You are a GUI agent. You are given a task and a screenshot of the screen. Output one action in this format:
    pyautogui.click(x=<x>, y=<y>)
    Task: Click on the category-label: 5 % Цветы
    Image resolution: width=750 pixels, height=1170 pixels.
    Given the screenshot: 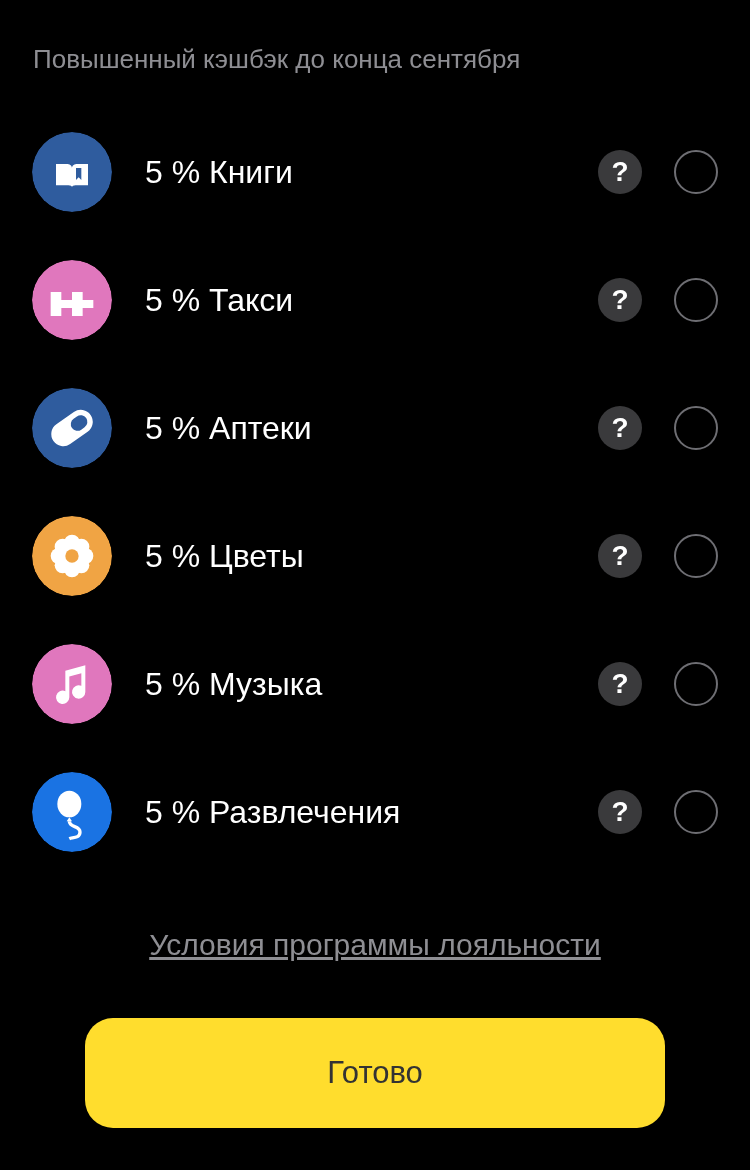 What is the action you would take?
    pyautogui.click(x=225, y=556)
    